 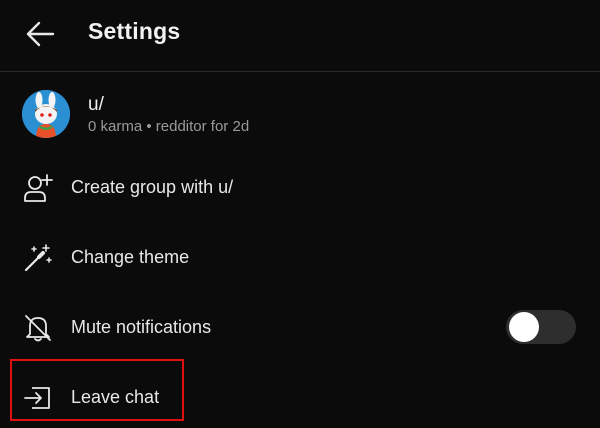 What do you see at coordinates (152, 187) in the screenshot?
I see `create-group-label: Create group with u/` at bounding box center [152, 187].